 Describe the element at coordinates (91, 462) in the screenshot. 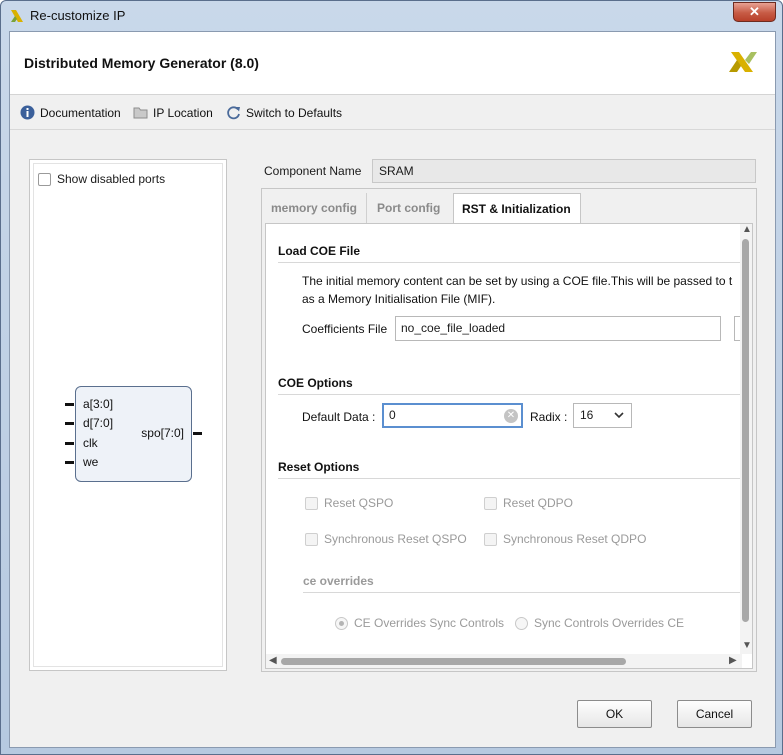

I see `port-label-we: we` at that location.